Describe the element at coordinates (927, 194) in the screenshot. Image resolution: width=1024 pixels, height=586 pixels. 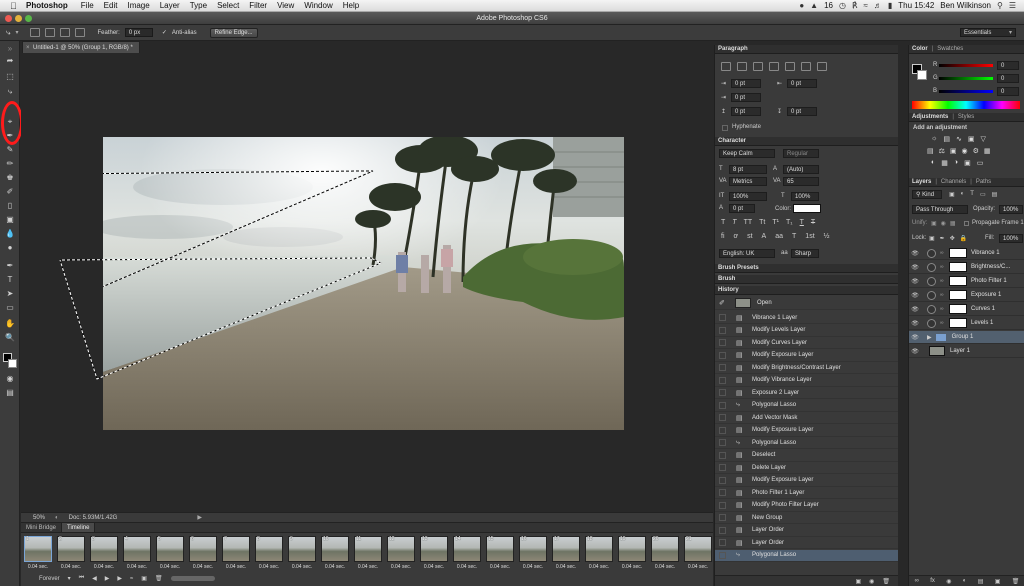
I see `layer-filter-select: ⚲ Kind` at that location.